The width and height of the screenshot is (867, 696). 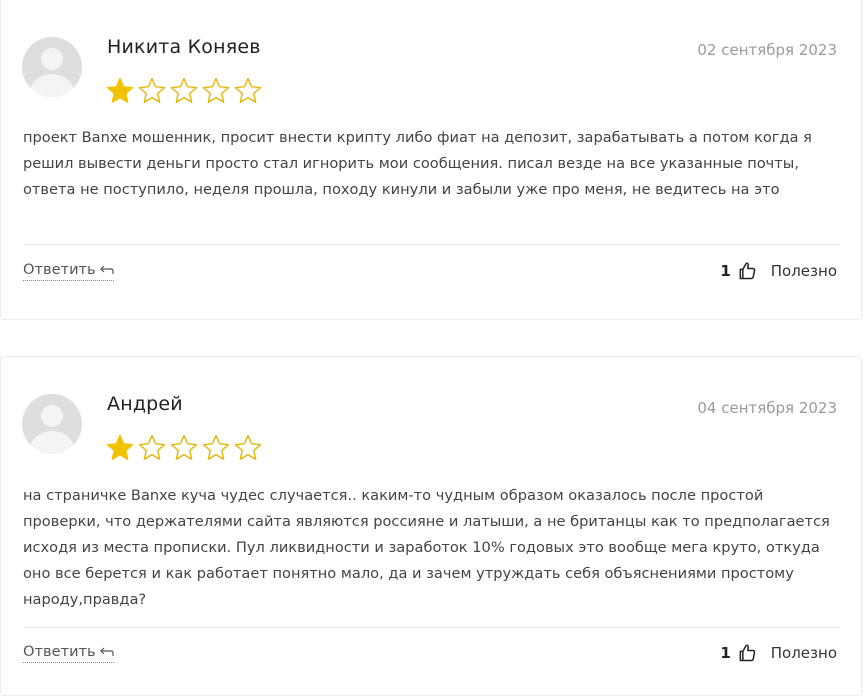 I want to click on review-date: 02 сентября 2023, so click(x=767, y=50).